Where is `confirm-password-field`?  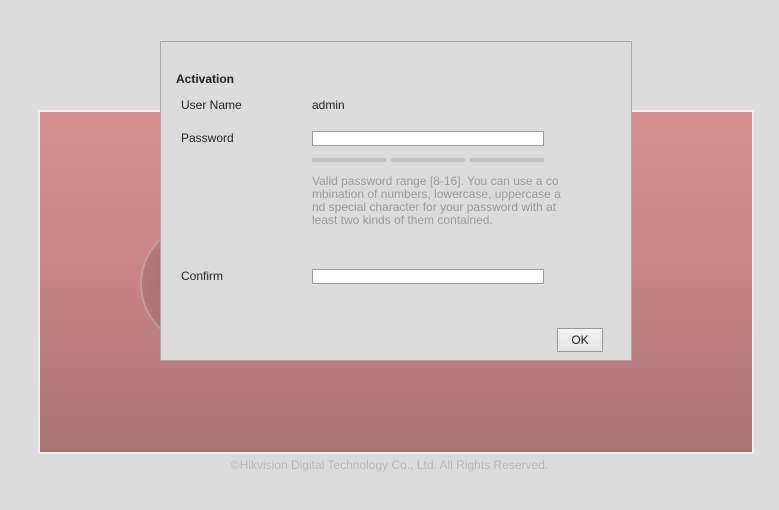 confirm-password-field is located at coordinates (428, 276).